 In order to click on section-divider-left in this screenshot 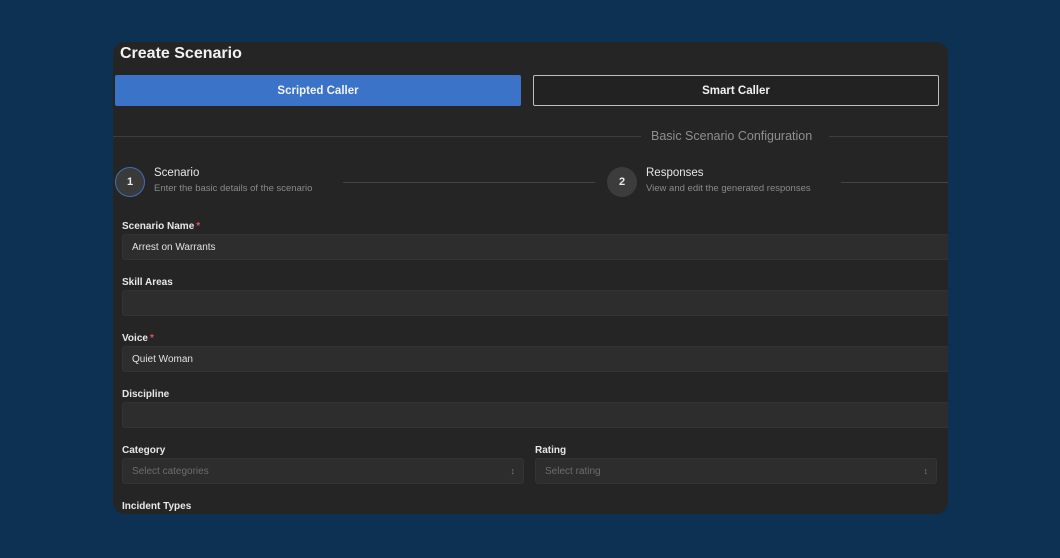, I will do `click(377, 136)`.